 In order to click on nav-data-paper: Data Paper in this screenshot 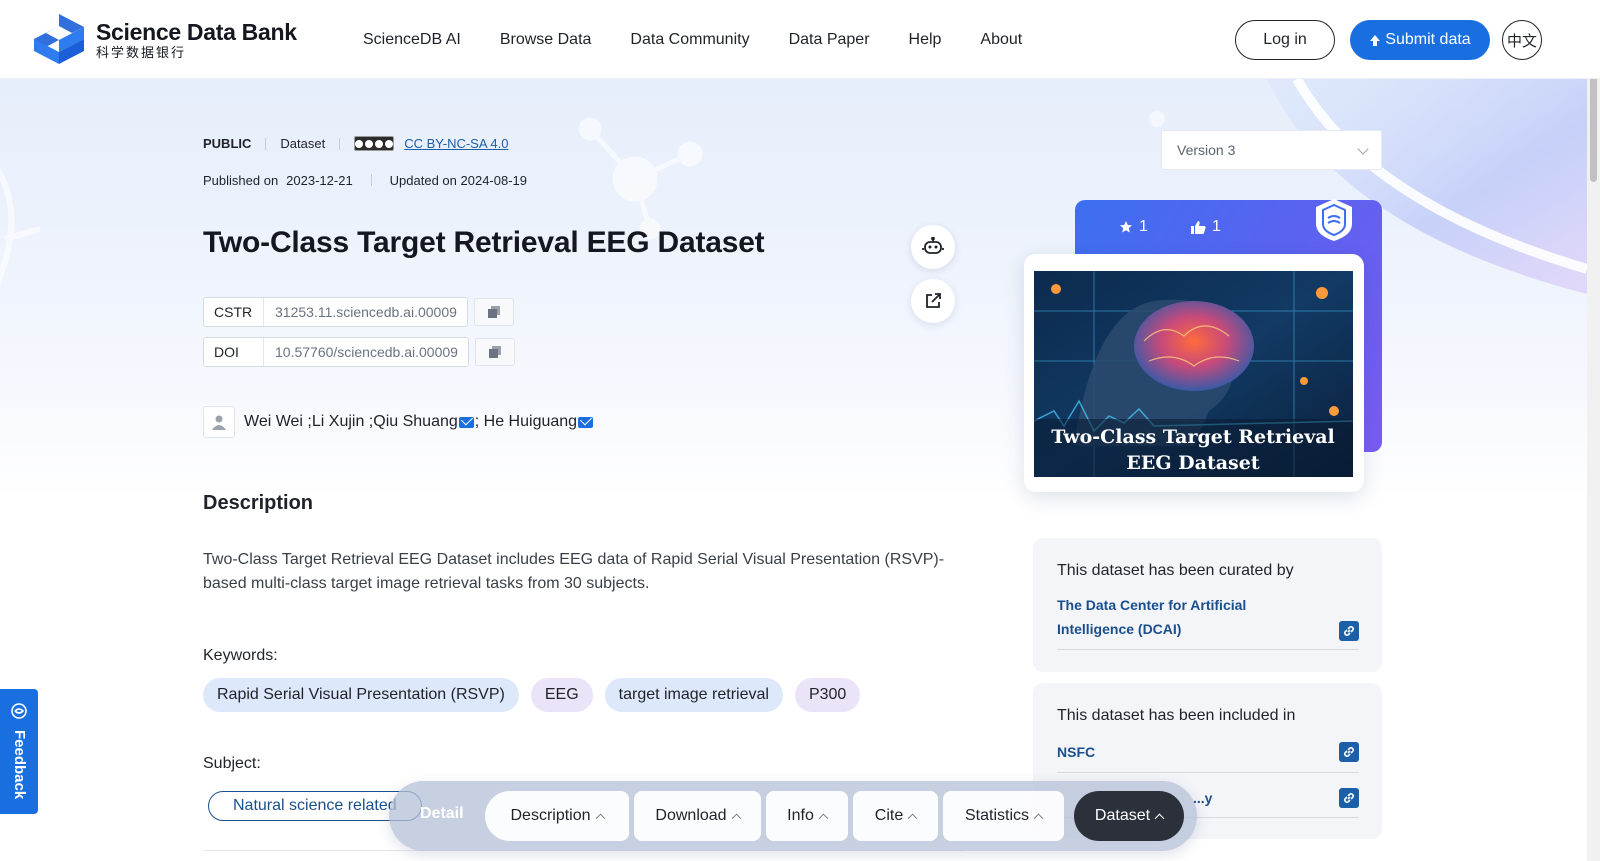, I will do `click(829, 40)`.